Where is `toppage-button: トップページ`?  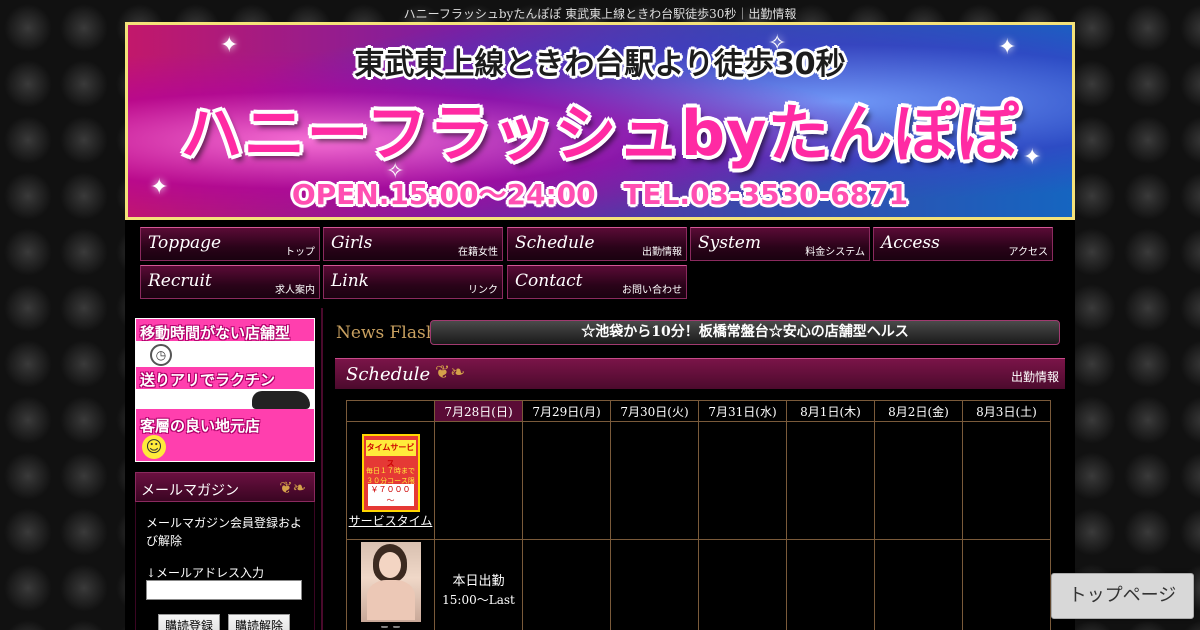 toppage-button: トップページ is located at coordinates (1122, 596).